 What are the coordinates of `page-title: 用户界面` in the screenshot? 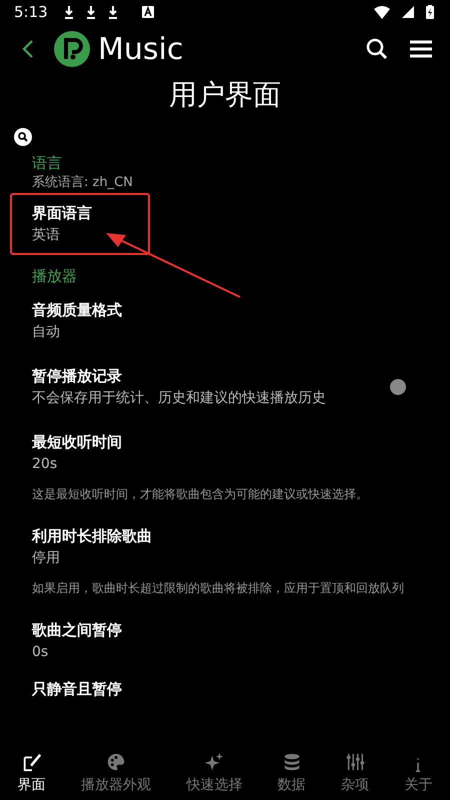 It's located at (225, 95).